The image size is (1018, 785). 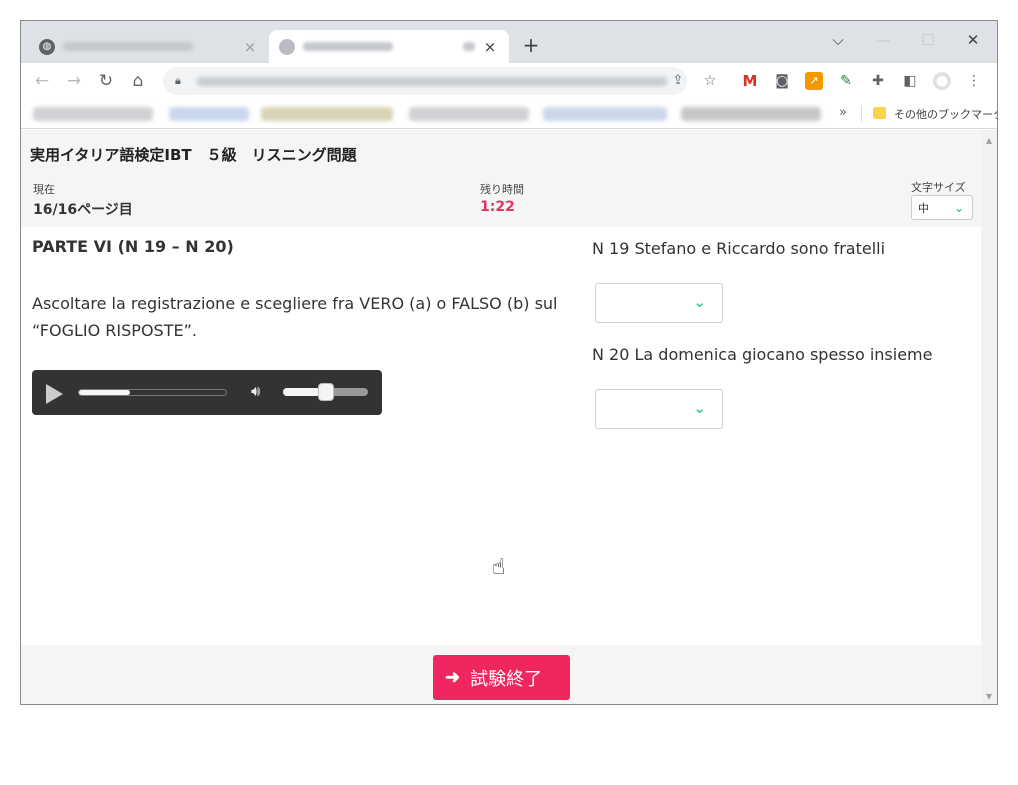 I want to click on play-icon, so click(x=54, y=394).